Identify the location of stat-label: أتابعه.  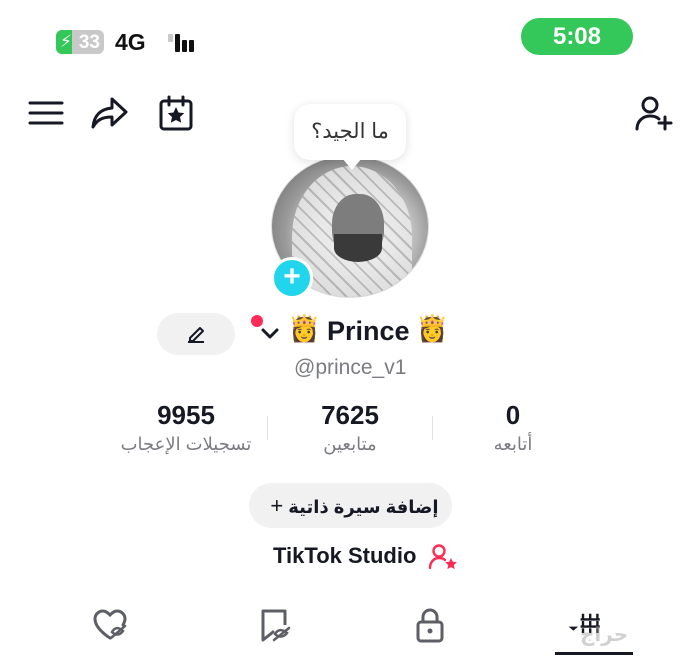
(513, 444).